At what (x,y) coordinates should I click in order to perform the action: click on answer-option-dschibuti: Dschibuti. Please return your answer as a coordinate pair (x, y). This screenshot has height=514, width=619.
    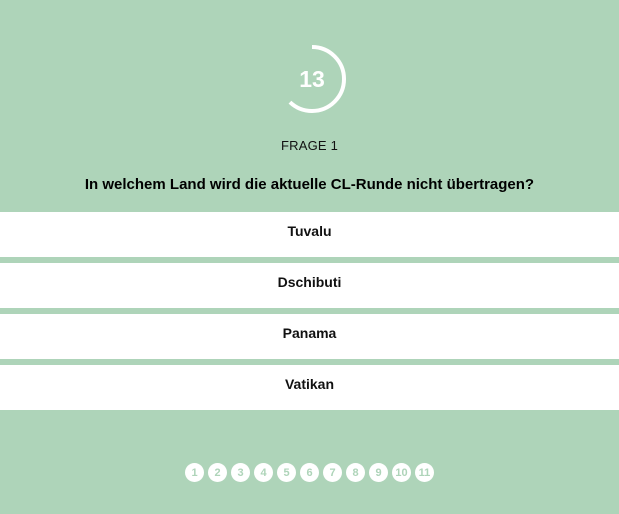
    Looking at the image, I should click on (309, 285).